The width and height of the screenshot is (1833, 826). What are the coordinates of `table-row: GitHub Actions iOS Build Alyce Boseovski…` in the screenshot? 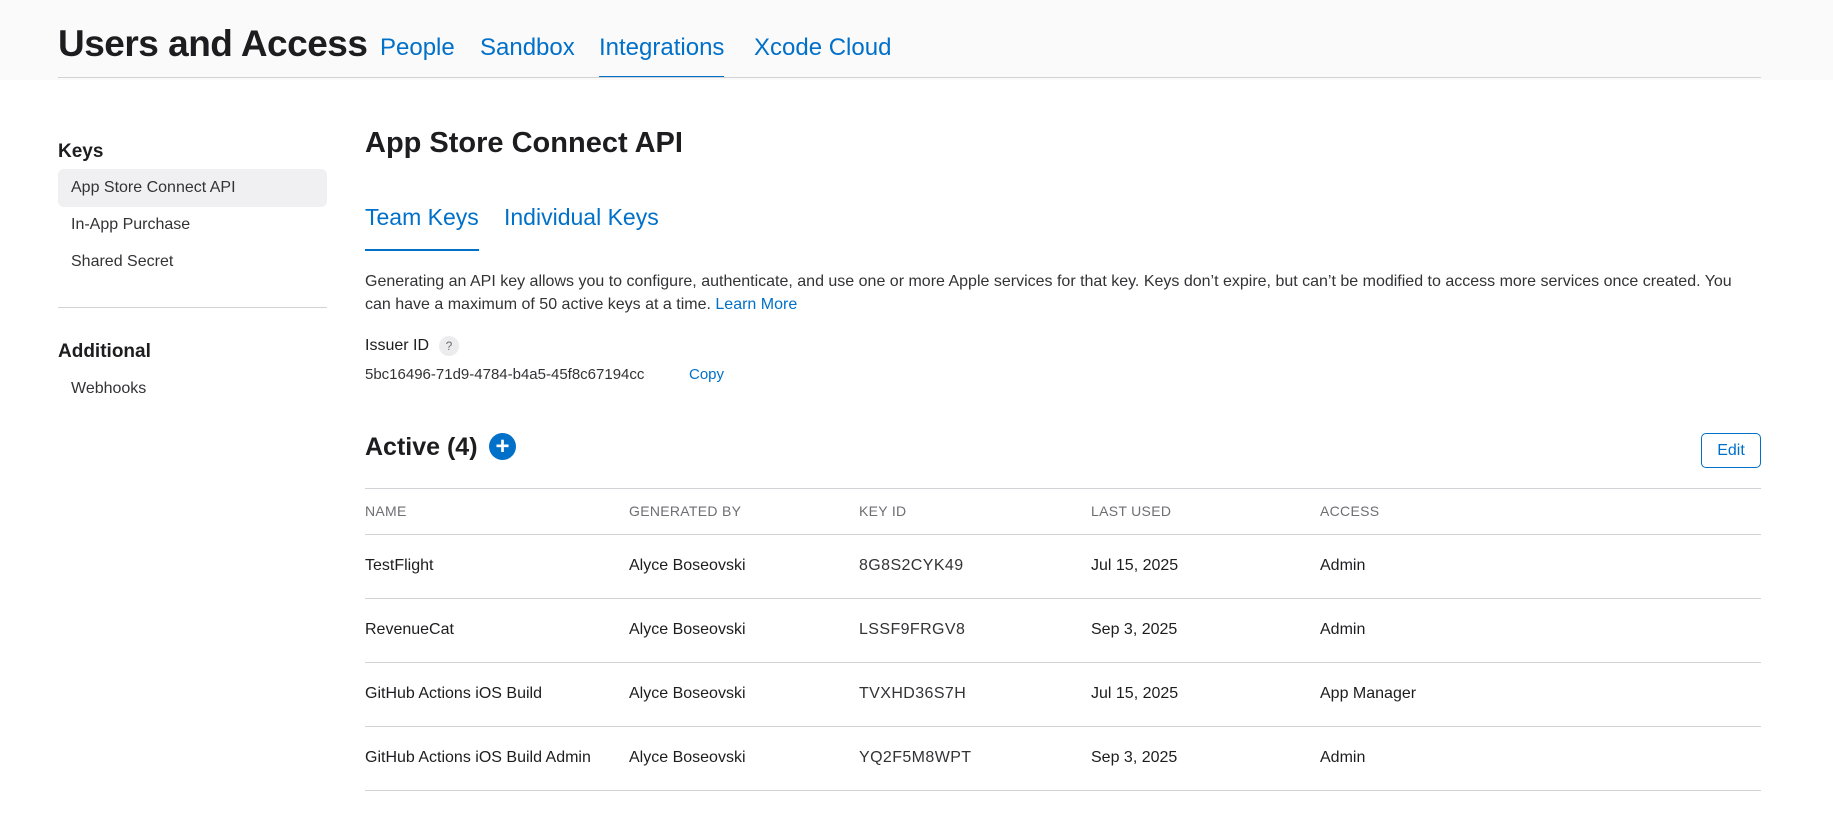 It's located at (1063, 695).